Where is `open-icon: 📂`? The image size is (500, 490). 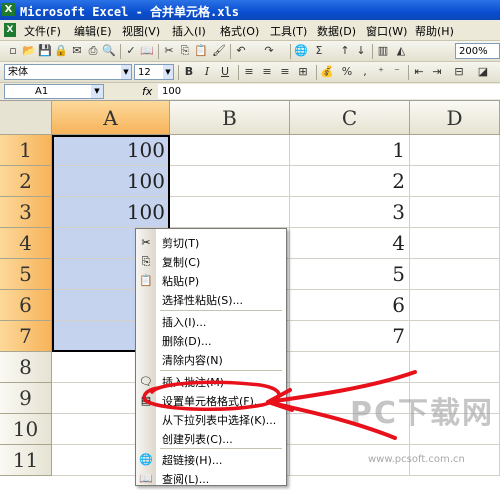 open-icon: 📂 is located at coordinates (29, 51).